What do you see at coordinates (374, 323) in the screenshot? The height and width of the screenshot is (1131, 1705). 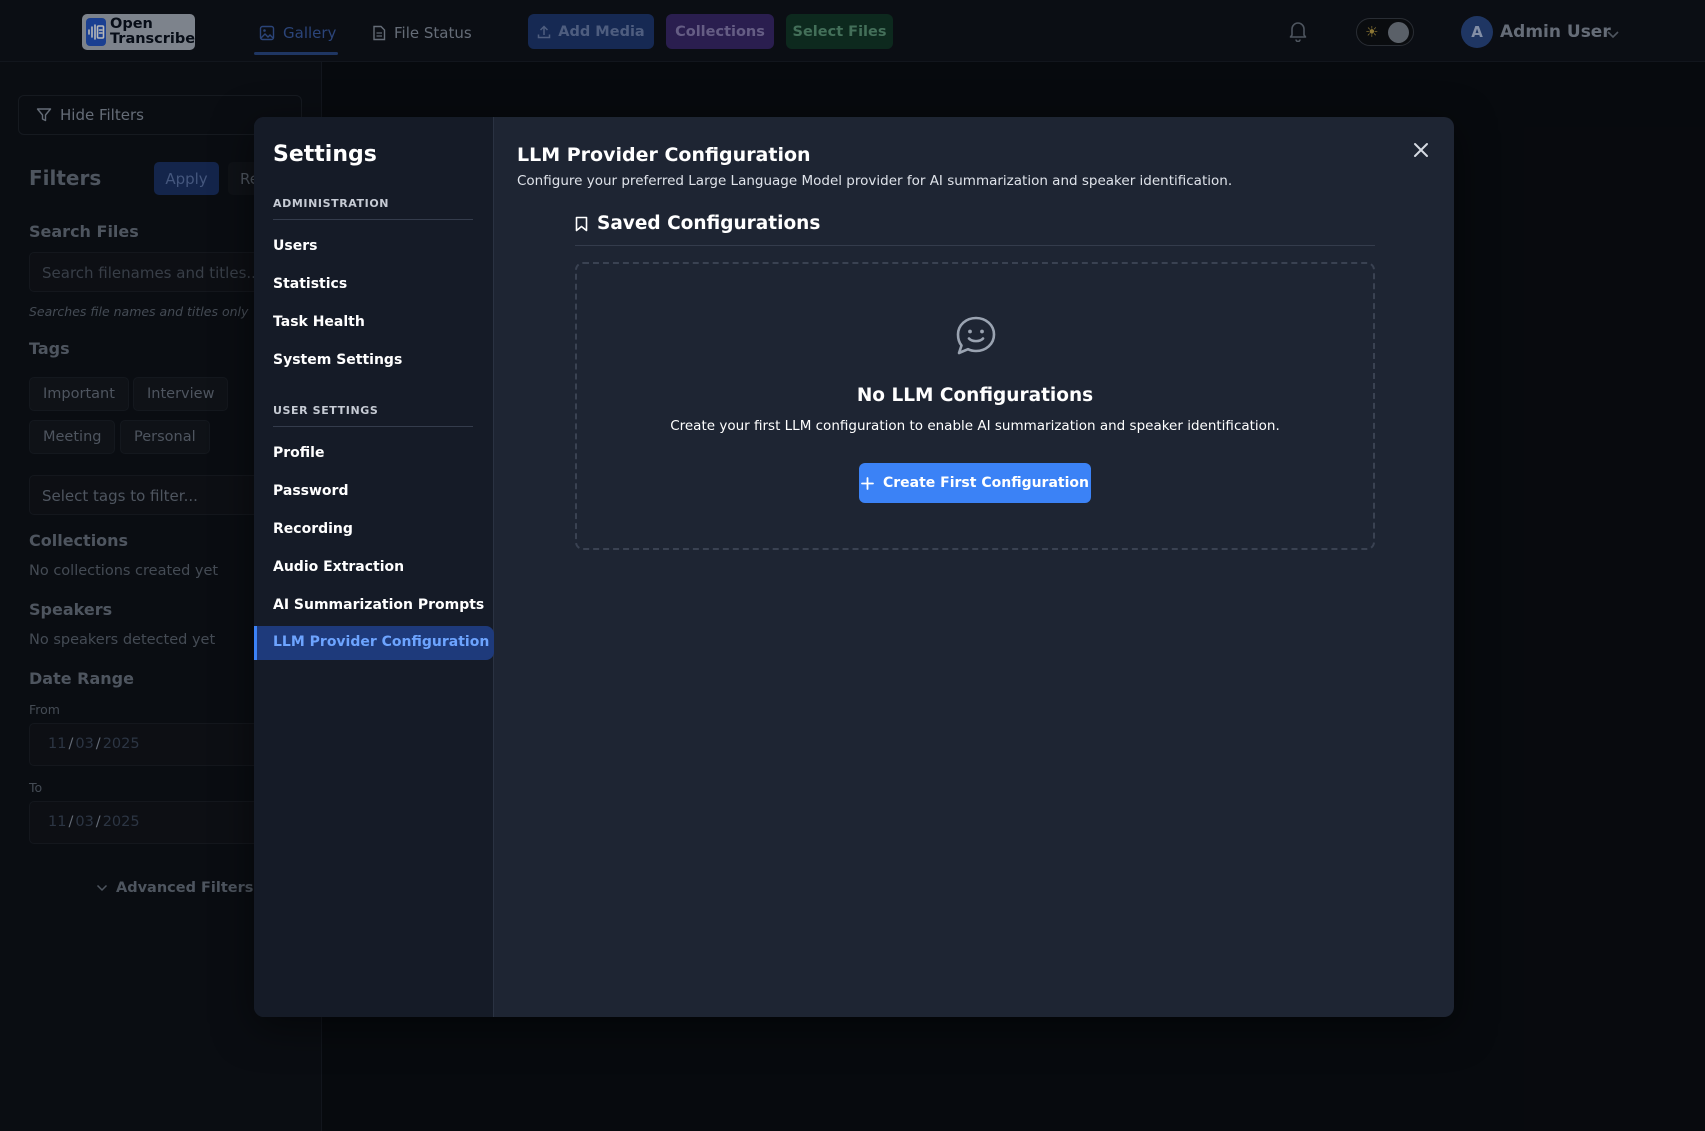 I see `nav-item-task-health: Task Health` at bounding box center [374, 323].